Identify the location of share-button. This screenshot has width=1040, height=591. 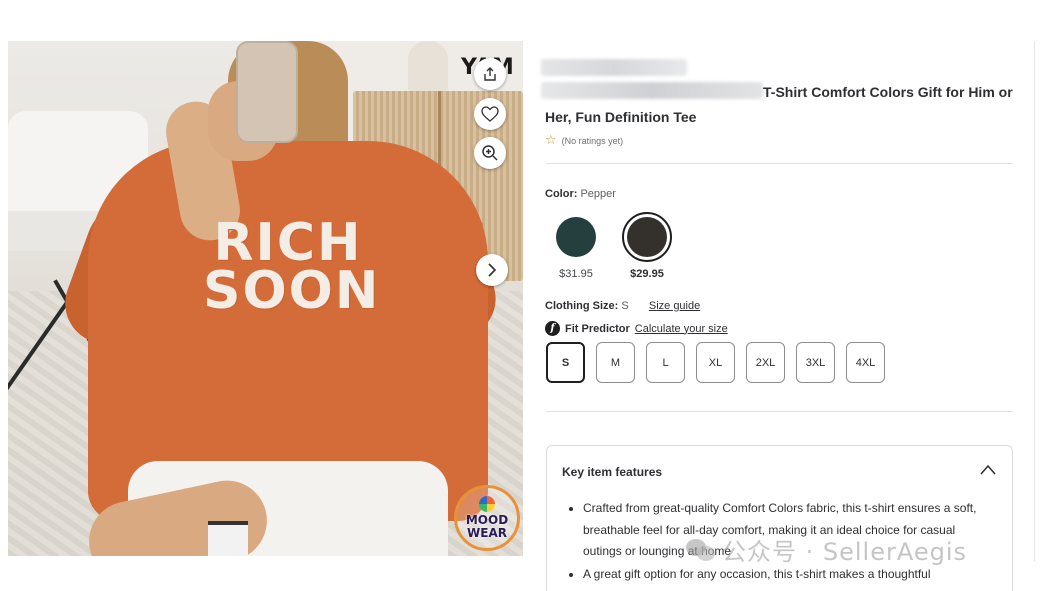
(490, 74).